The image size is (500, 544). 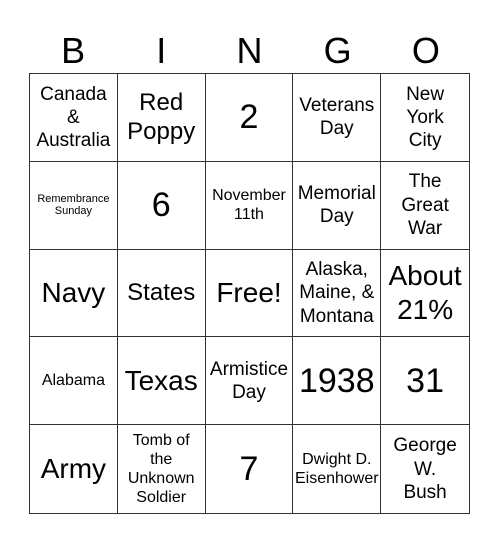 I want to click on bingo-cell-r5-c3: 7, so click(x=250, y=469).